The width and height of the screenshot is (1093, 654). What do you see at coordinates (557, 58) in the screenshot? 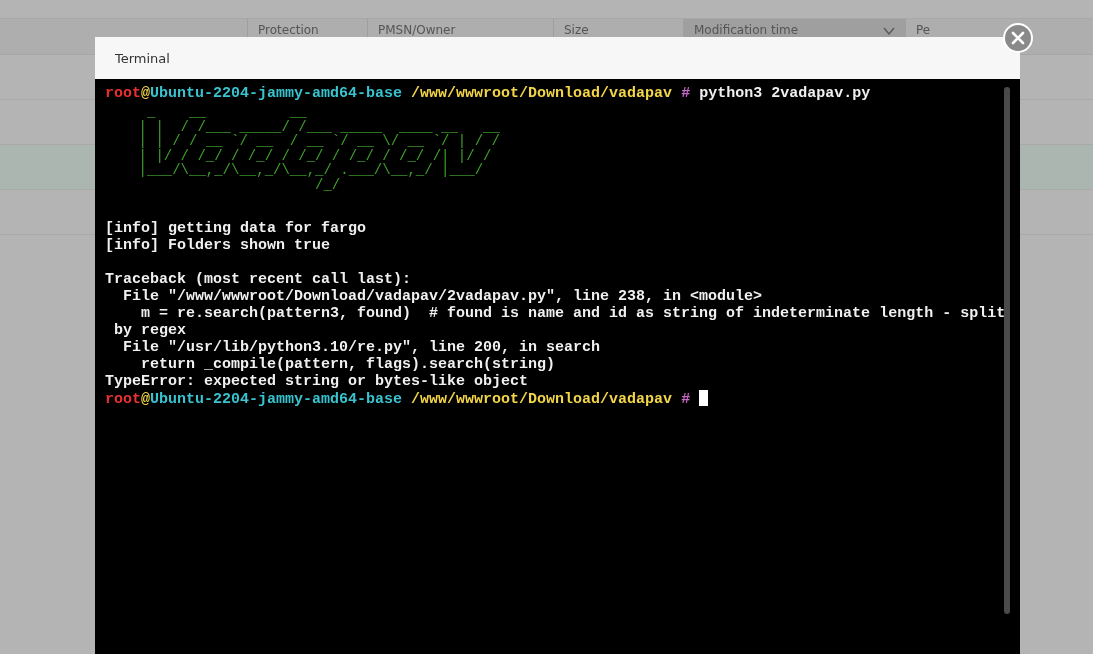
I see `window-title: Terminal` at bounding box center [557, 58].